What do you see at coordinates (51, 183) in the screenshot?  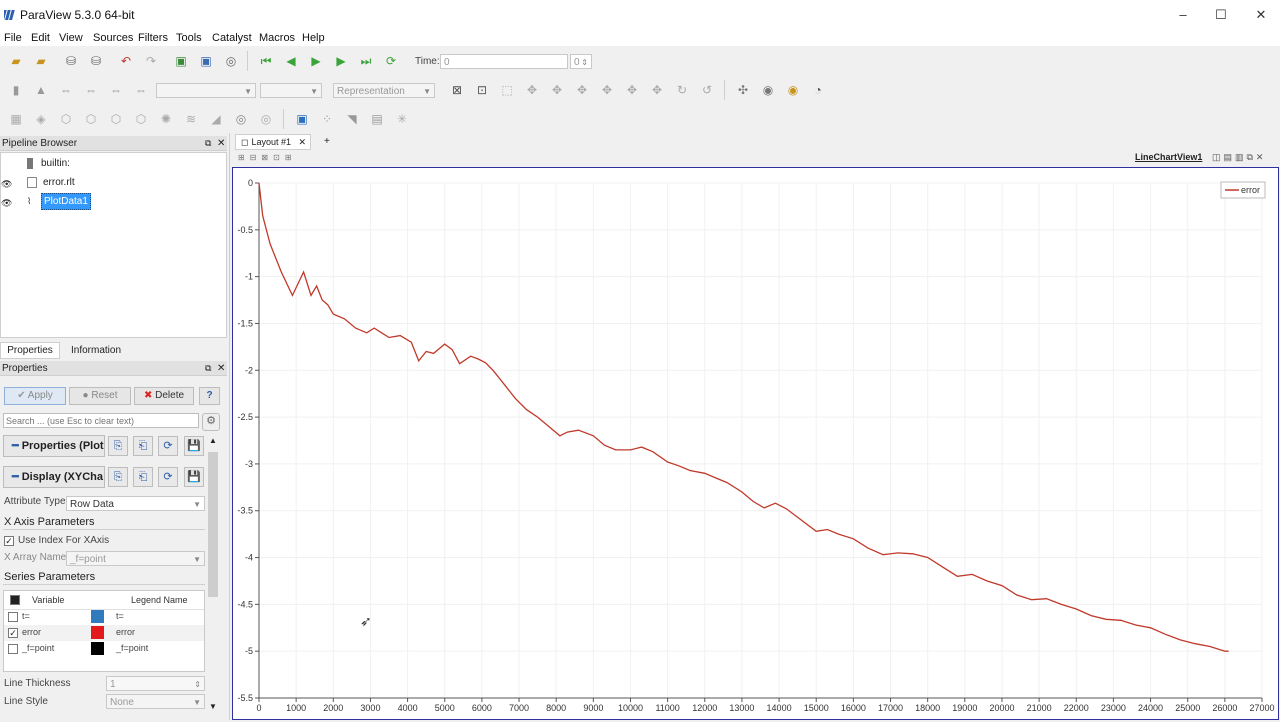 I see `pipeline-item-error-rlt: error.rlt` at bounding box center [51, 183].